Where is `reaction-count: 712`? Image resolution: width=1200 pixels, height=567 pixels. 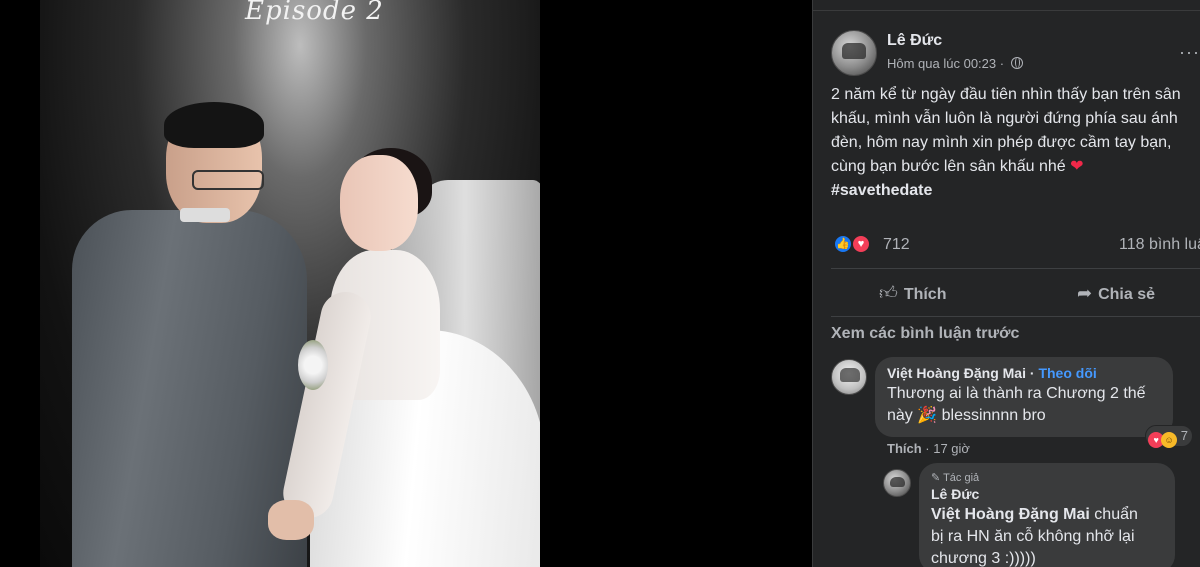
reaction-count: 712 is located at coordinates (896, 245).